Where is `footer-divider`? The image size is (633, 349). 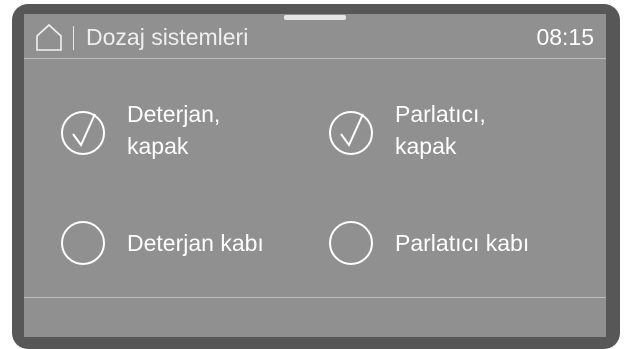
footer-divider is located at coordinates (315, 297).